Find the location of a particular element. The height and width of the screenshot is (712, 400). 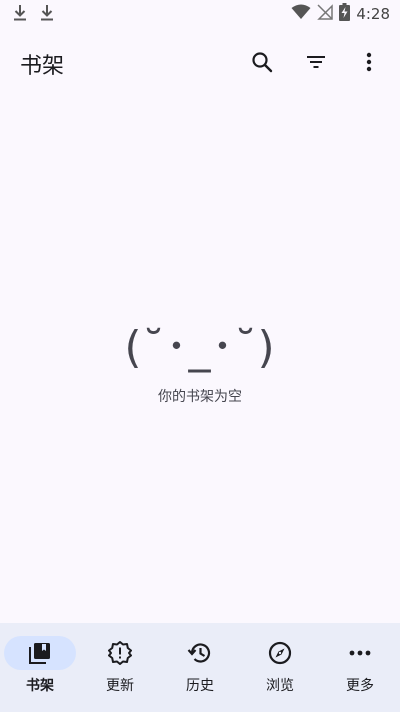

update-alert-icon is located at coordinates (120, 653).